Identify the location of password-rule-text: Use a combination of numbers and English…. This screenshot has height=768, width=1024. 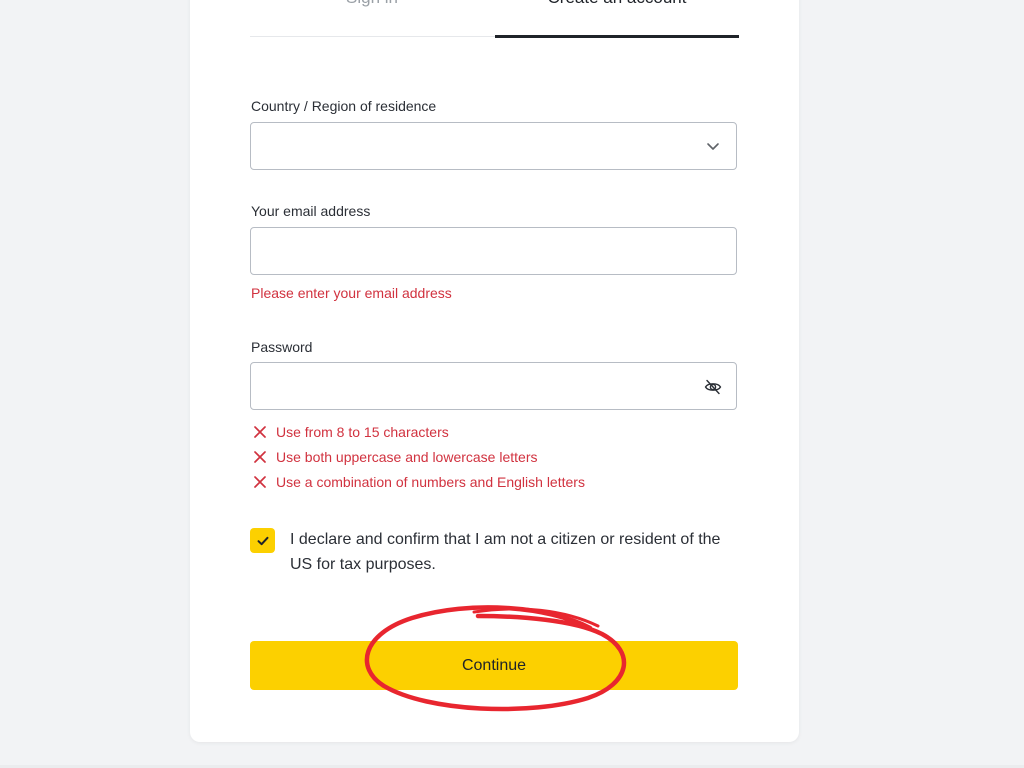
(430, 482).